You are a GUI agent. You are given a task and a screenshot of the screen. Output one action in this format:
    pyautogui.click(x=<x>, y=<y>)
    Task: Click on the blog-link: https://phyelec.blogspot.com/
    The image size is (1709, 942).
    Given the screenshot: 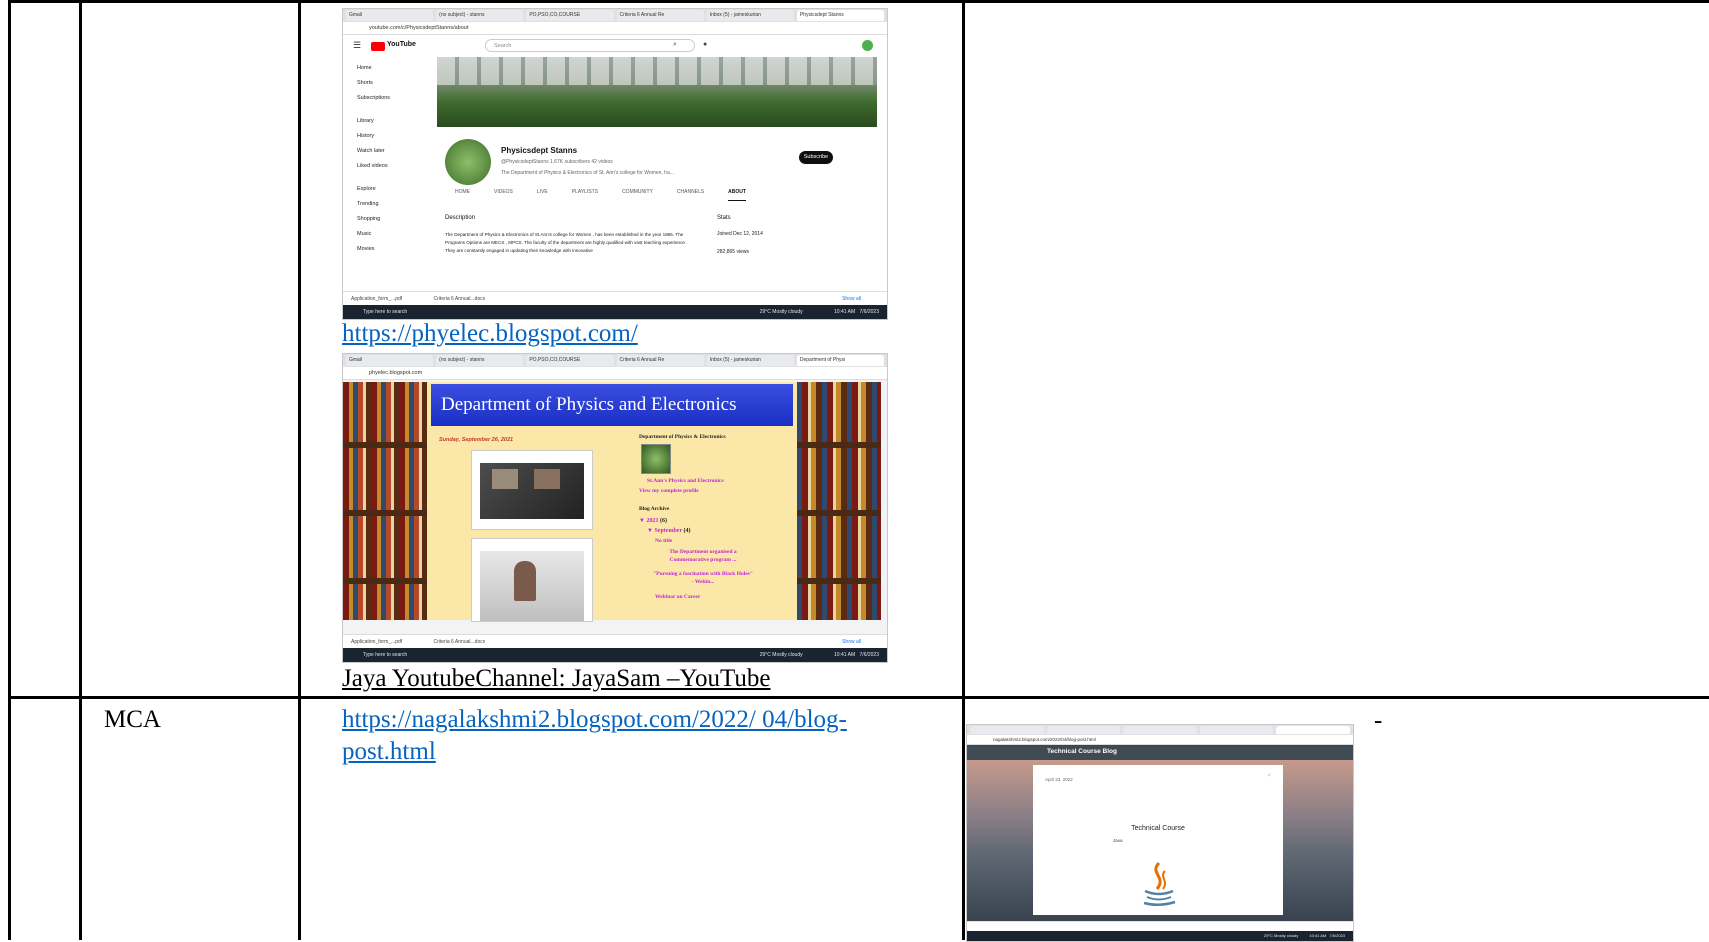 What is the action you would take?
    pyautogui.click(x=490, y=334)
    